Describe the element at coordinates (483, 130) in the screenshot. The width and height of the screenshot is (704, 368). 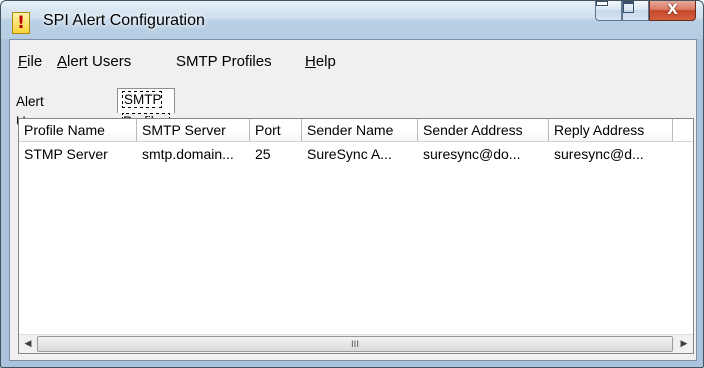
I see `column-header-sender-address: Sender Address` at that location.